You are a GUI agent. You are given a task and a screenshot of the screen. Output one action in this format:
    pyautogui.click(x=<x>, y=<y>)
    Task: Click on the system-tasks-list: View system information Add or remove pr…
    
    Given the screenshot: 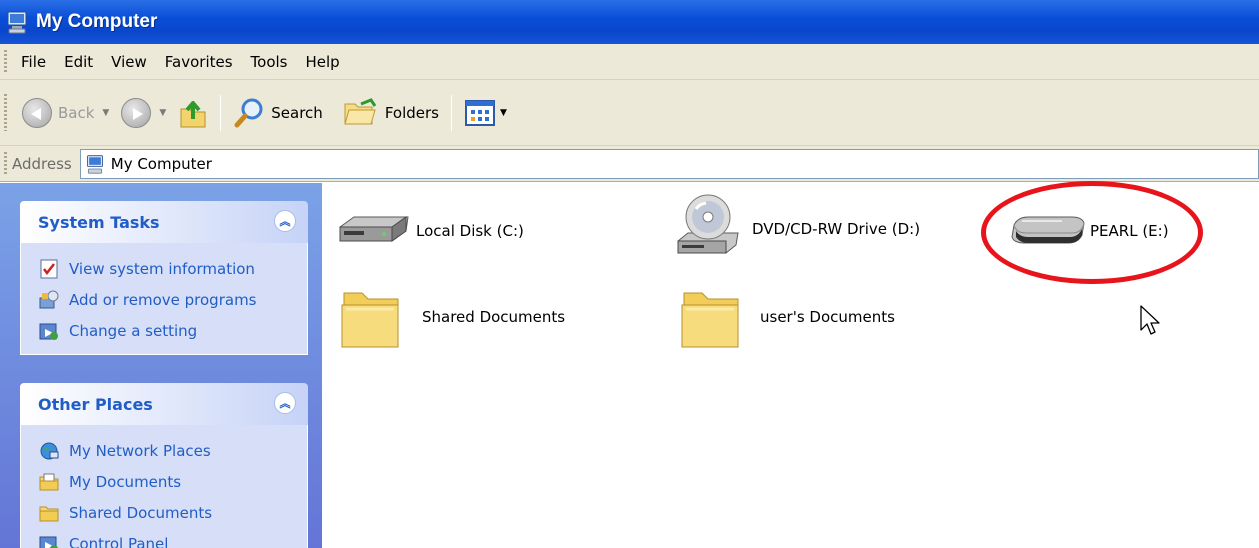 What is the action you would take?
    pyautogui.click(x=164, y=299)
    